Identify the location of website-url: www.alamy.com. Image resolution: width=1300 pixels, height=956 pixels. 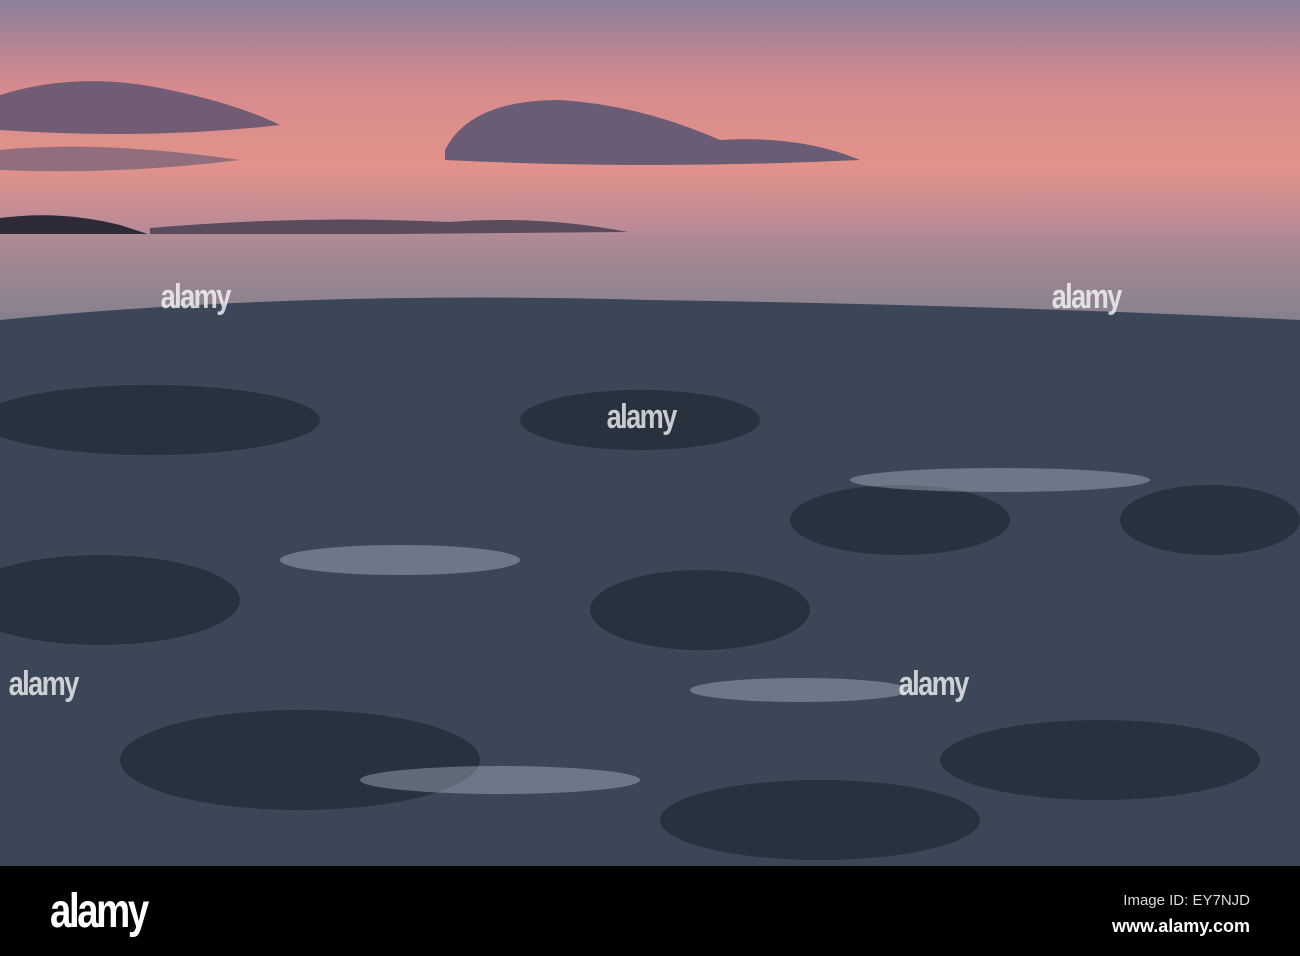
(1180, 926).